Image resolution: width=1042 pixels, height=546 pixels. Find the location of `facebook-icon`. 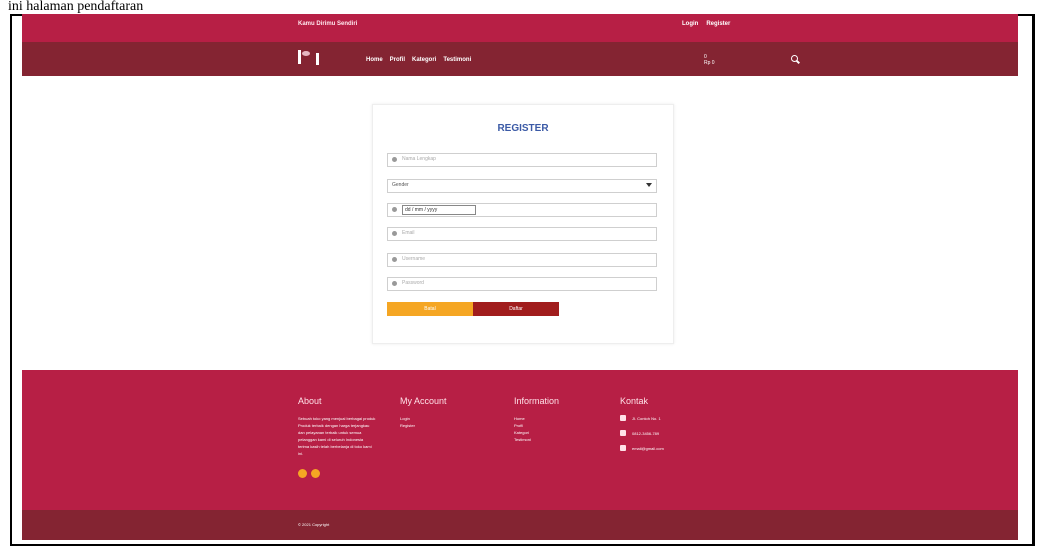

facebook-icon is located at coordinates (302, 473).